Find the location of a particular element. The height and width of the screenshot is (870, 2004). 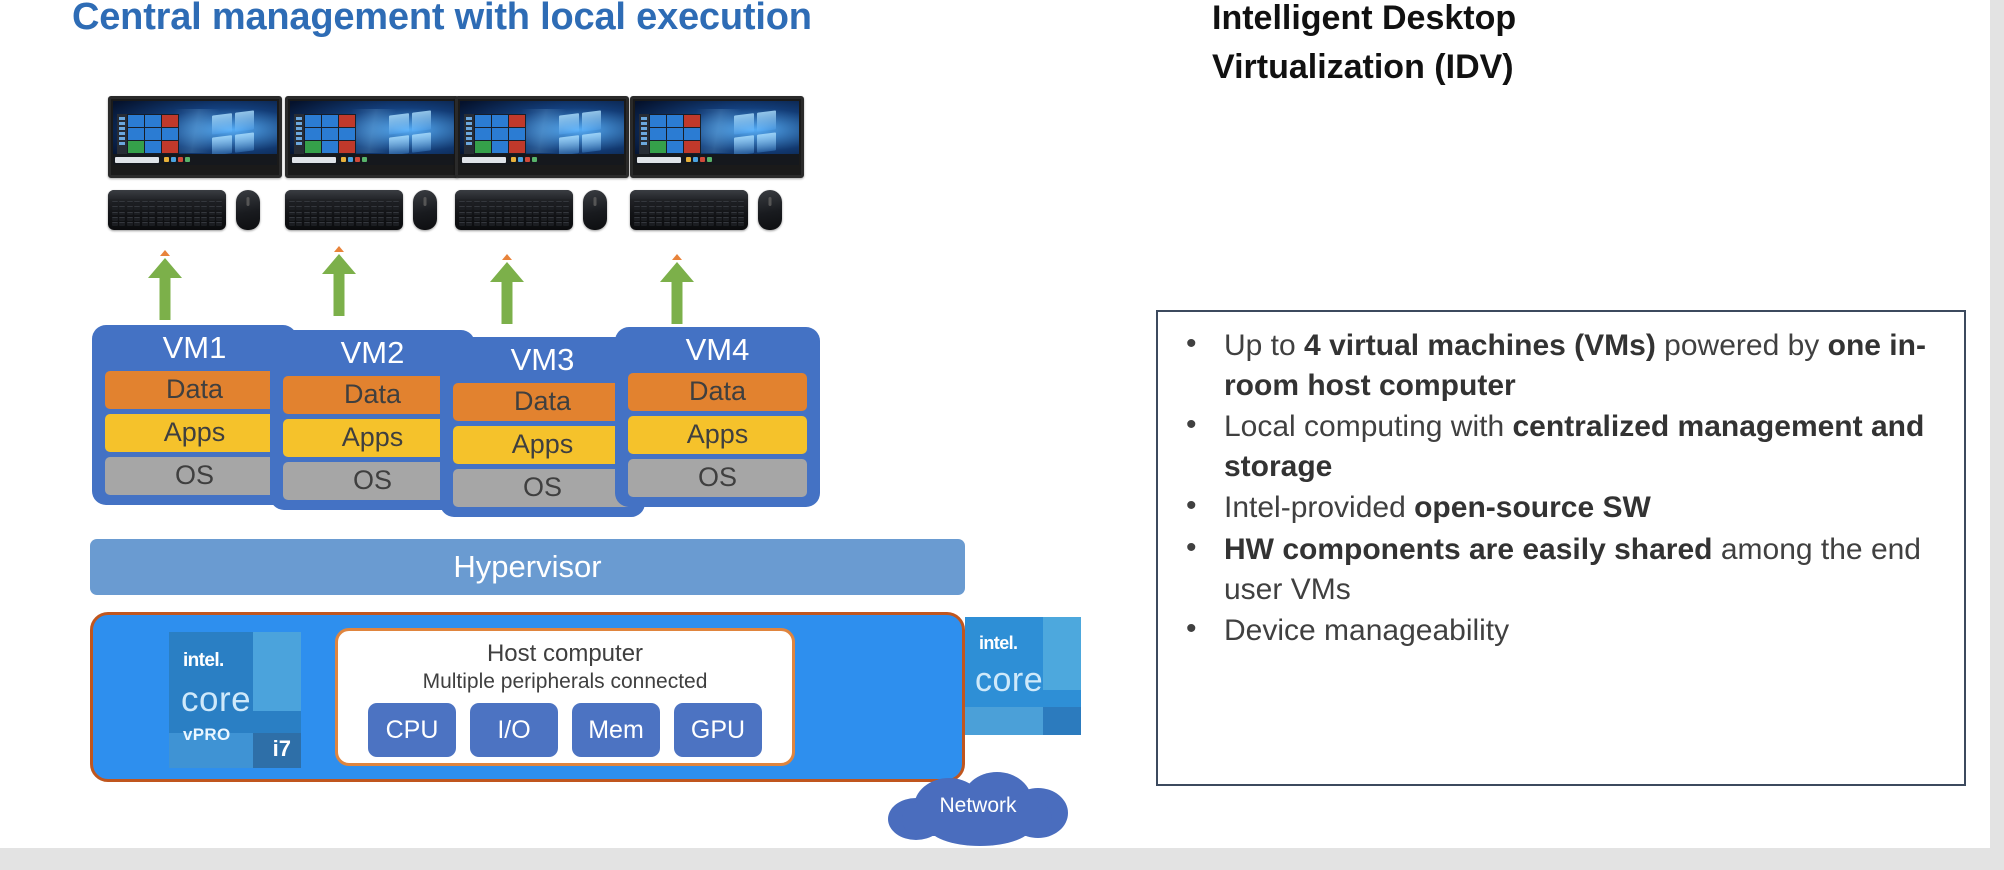

intel-core-vpro-i7-badge: intel. core vPRO i7 is located at coordinates (235, 700).